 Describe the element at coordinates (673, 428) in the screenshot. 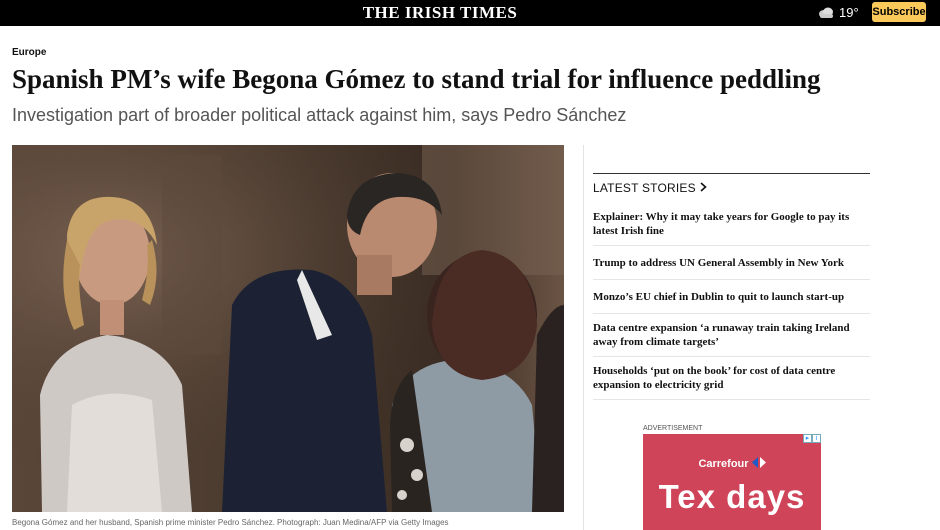

I see `advertisement-label: ADVERTISEMENT` at that location.